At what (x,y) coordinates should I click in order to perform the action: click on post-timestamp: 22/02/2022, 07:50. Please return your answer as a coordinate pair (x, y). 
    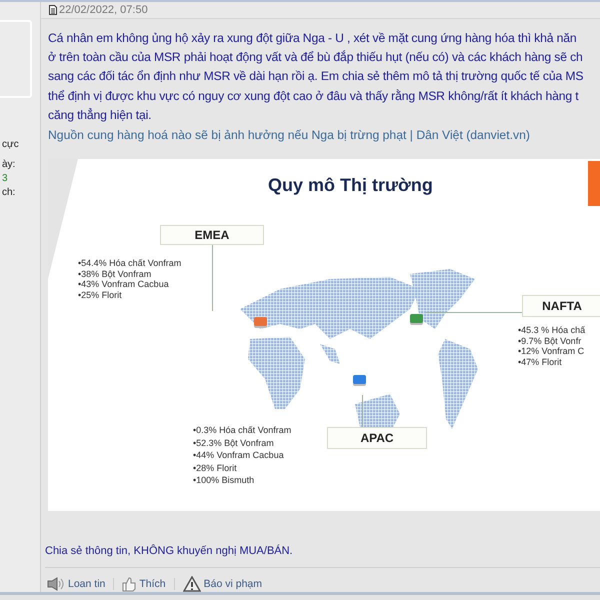
    Looking at the image, I should click on (103, 10).